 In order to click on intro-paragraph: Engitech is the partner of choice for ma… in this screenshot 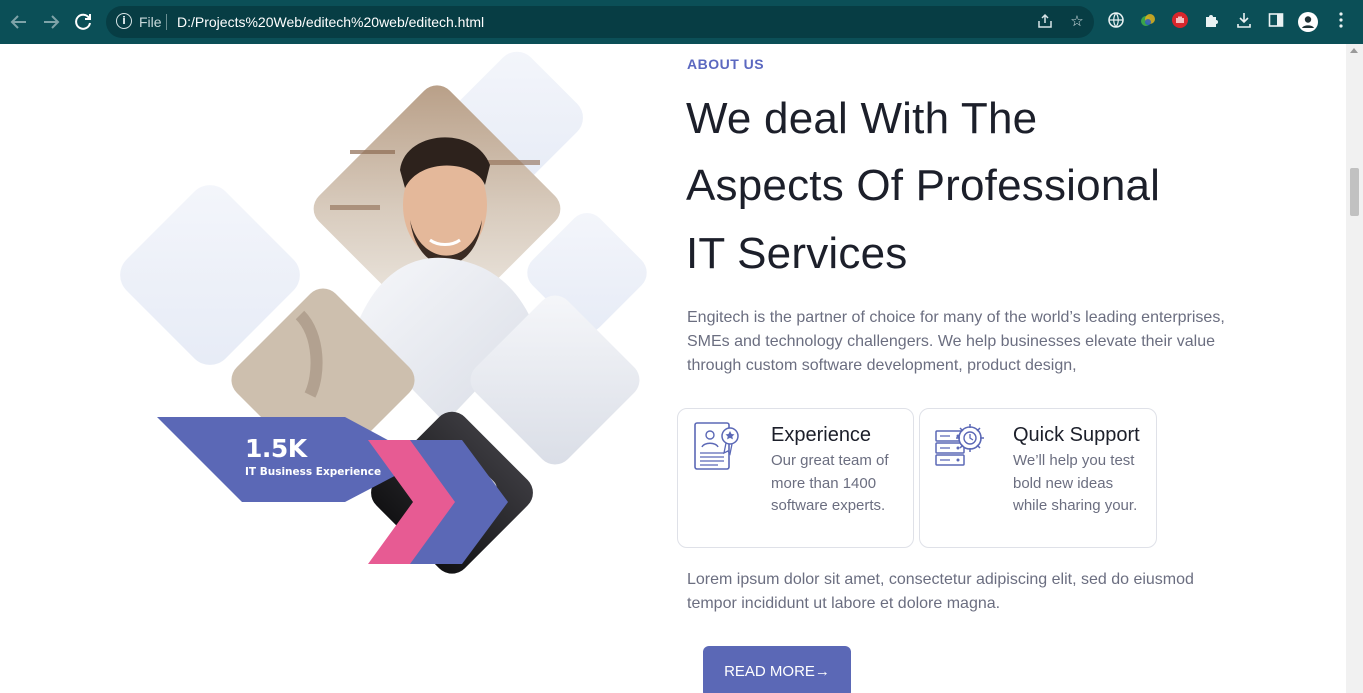, I will do `click(956, 341)`.